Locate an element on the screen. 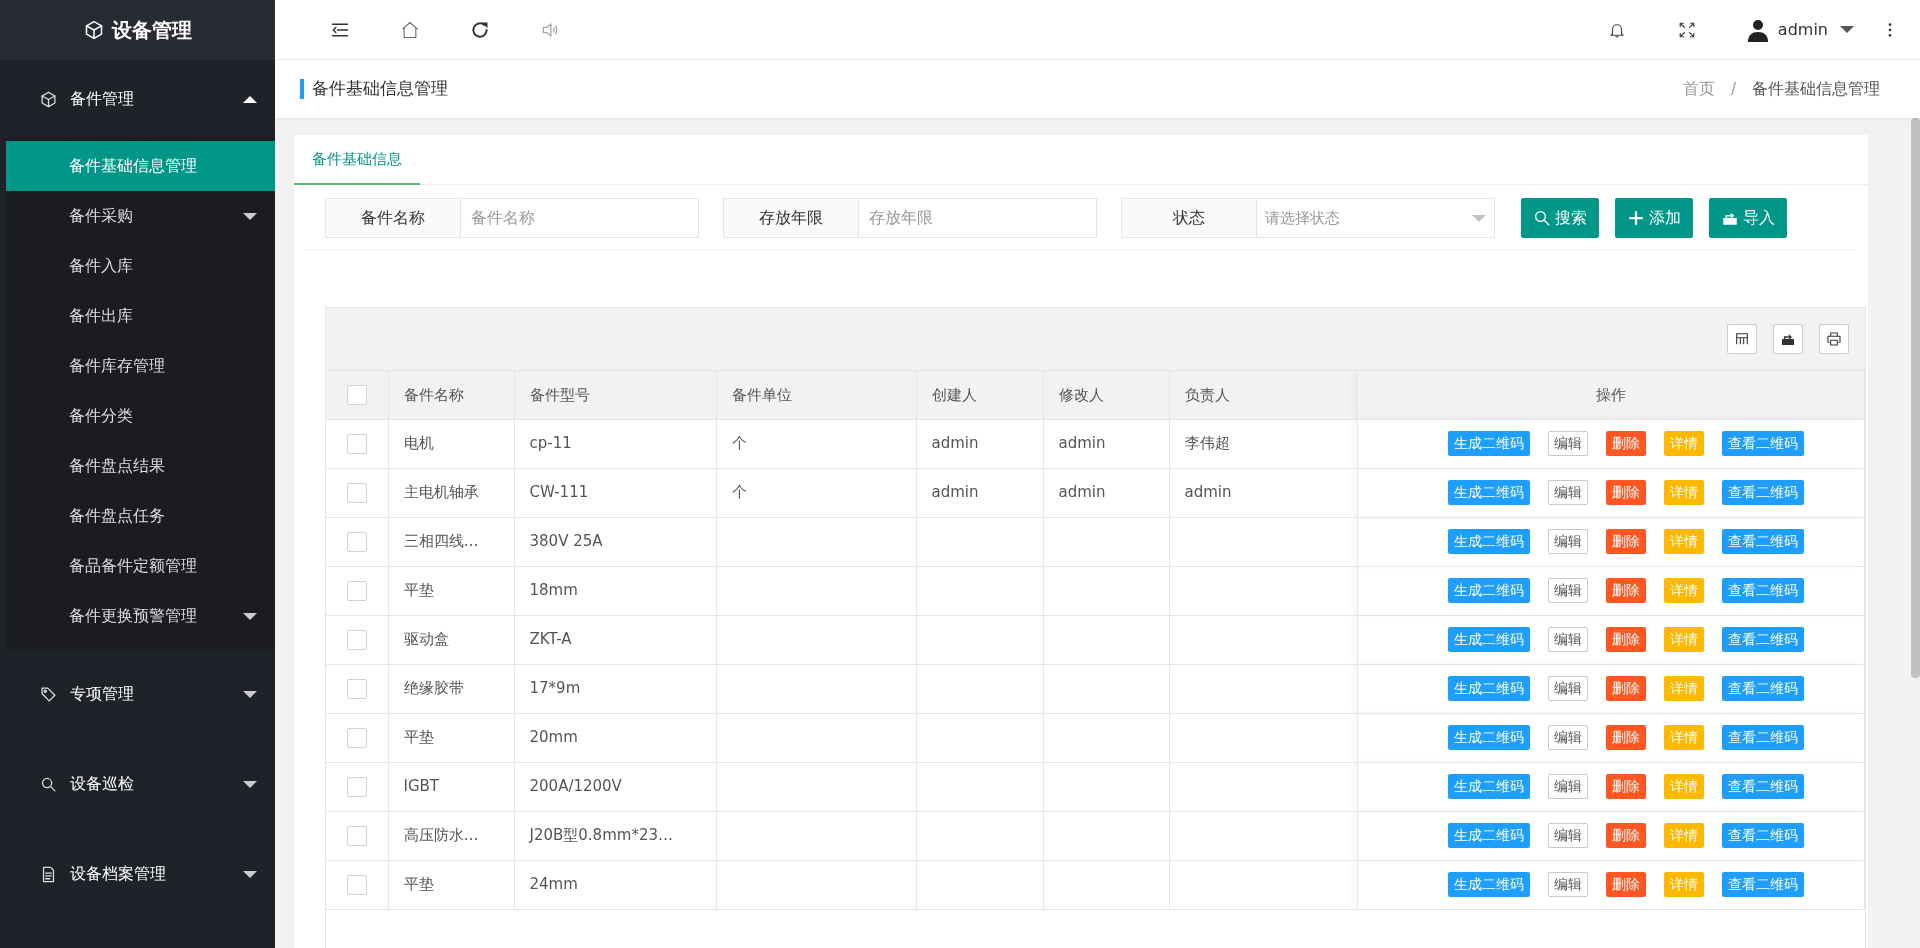  sidebar-menu-item: 专项管理 is located at coordinates (137, 694).